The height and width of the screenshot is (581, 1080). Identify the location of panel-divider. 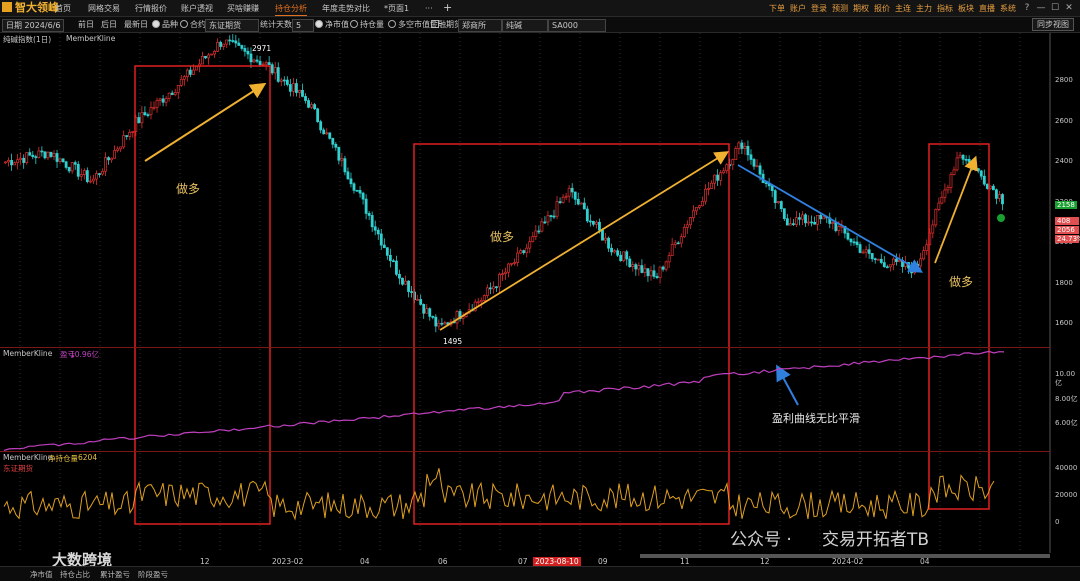
(525, 451).